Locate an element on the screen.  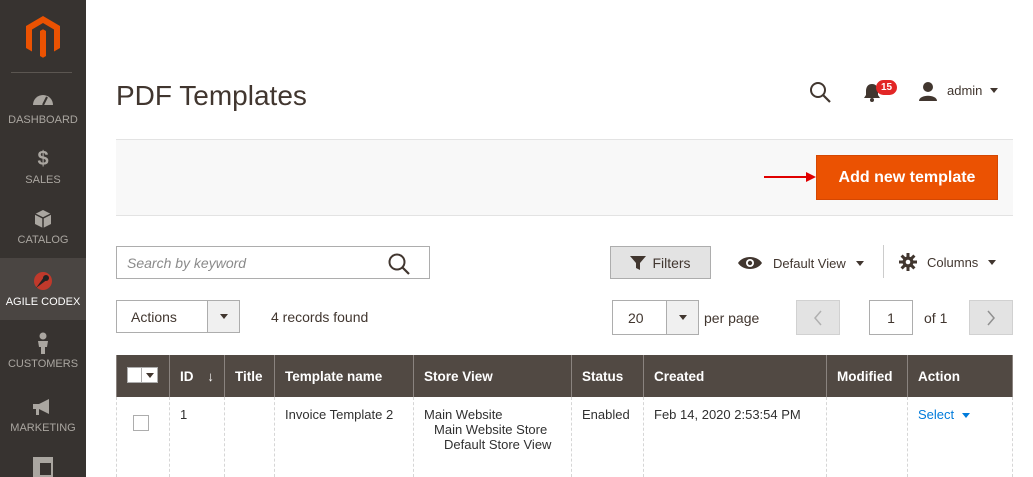
layout-icon is located at coordinates (43, 467).